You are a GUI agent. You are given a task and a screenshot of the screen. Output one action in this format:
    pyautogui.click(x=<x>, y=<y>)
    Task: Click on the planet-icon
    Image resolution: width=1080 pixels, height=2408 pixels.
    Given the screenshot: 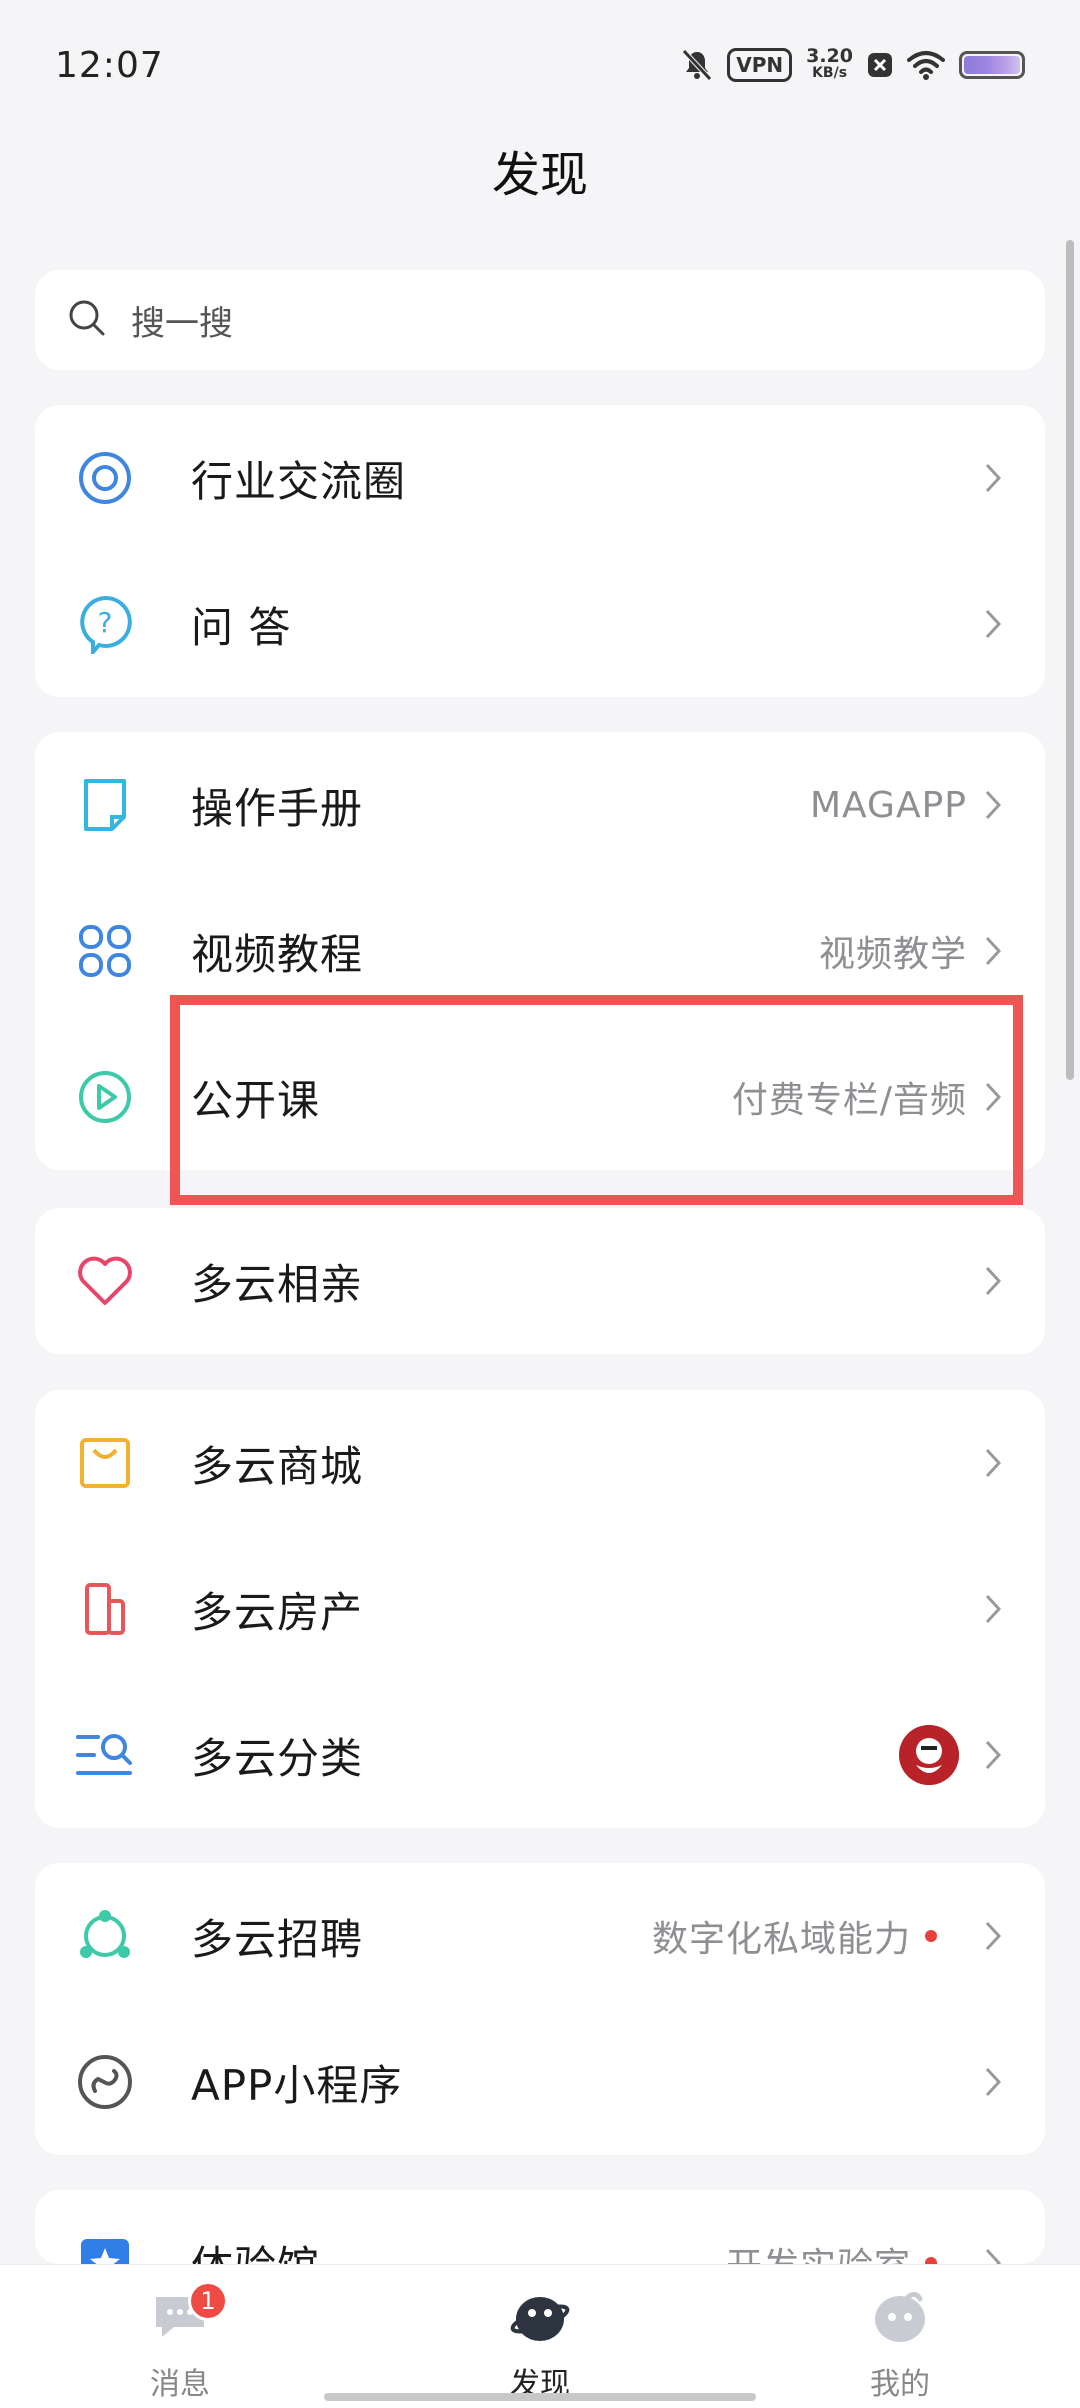 What is the action you would take?
    pyautogui.click(x=540, y=2319)
    